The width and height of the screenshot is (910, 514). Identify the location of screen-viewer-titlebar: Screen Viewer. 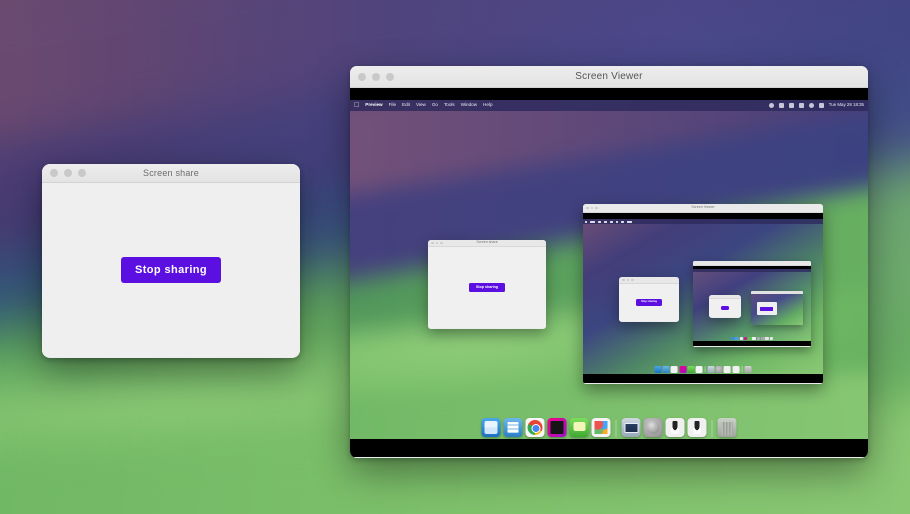
(609, 77).